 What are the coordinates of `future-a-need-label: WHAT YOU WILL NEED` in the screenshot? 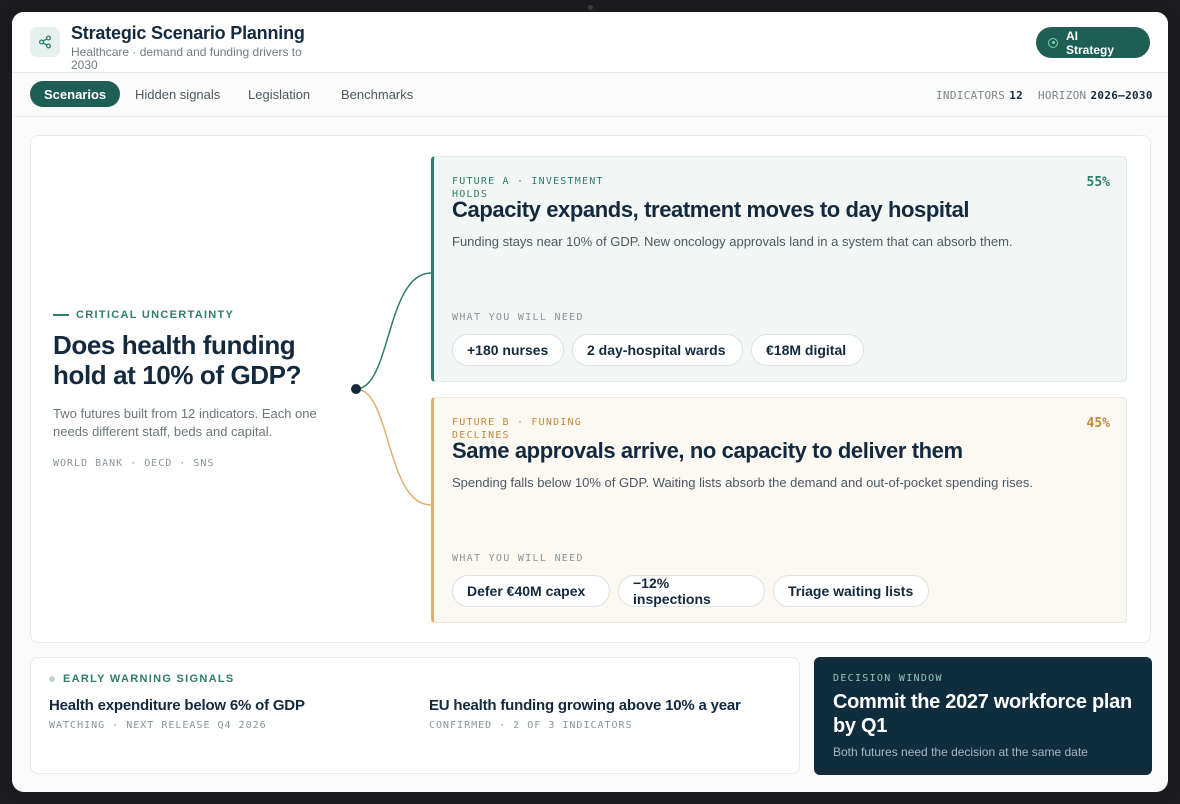 It's located at (518, 317).